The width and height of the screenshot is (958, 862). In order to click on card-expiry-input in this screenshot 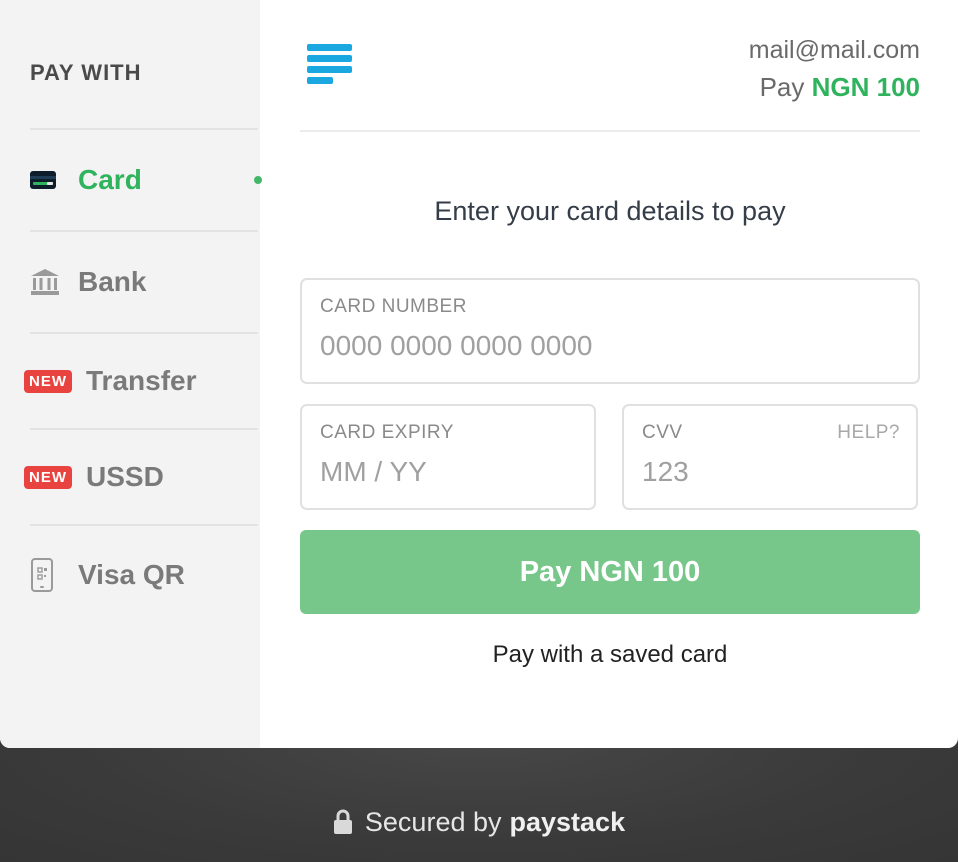, I will do `click(437, 472)`.